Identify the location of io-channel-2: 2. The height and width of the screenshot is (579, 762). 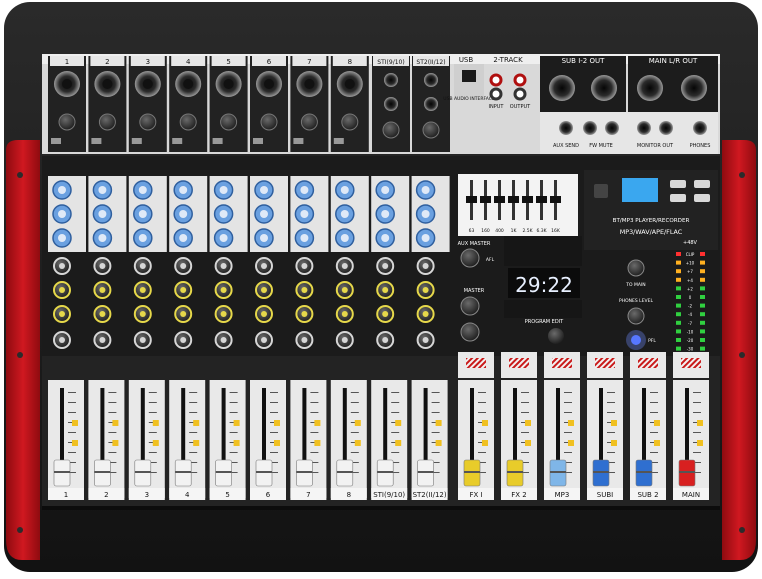
(107, 104).